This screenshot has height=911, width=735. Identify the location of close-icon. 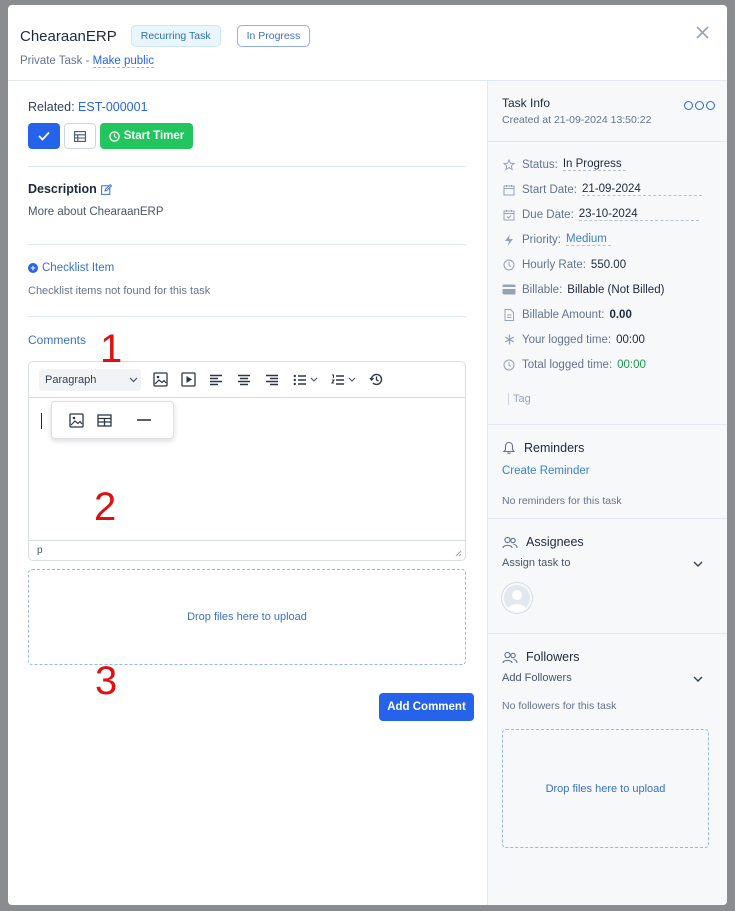
(702, 33).